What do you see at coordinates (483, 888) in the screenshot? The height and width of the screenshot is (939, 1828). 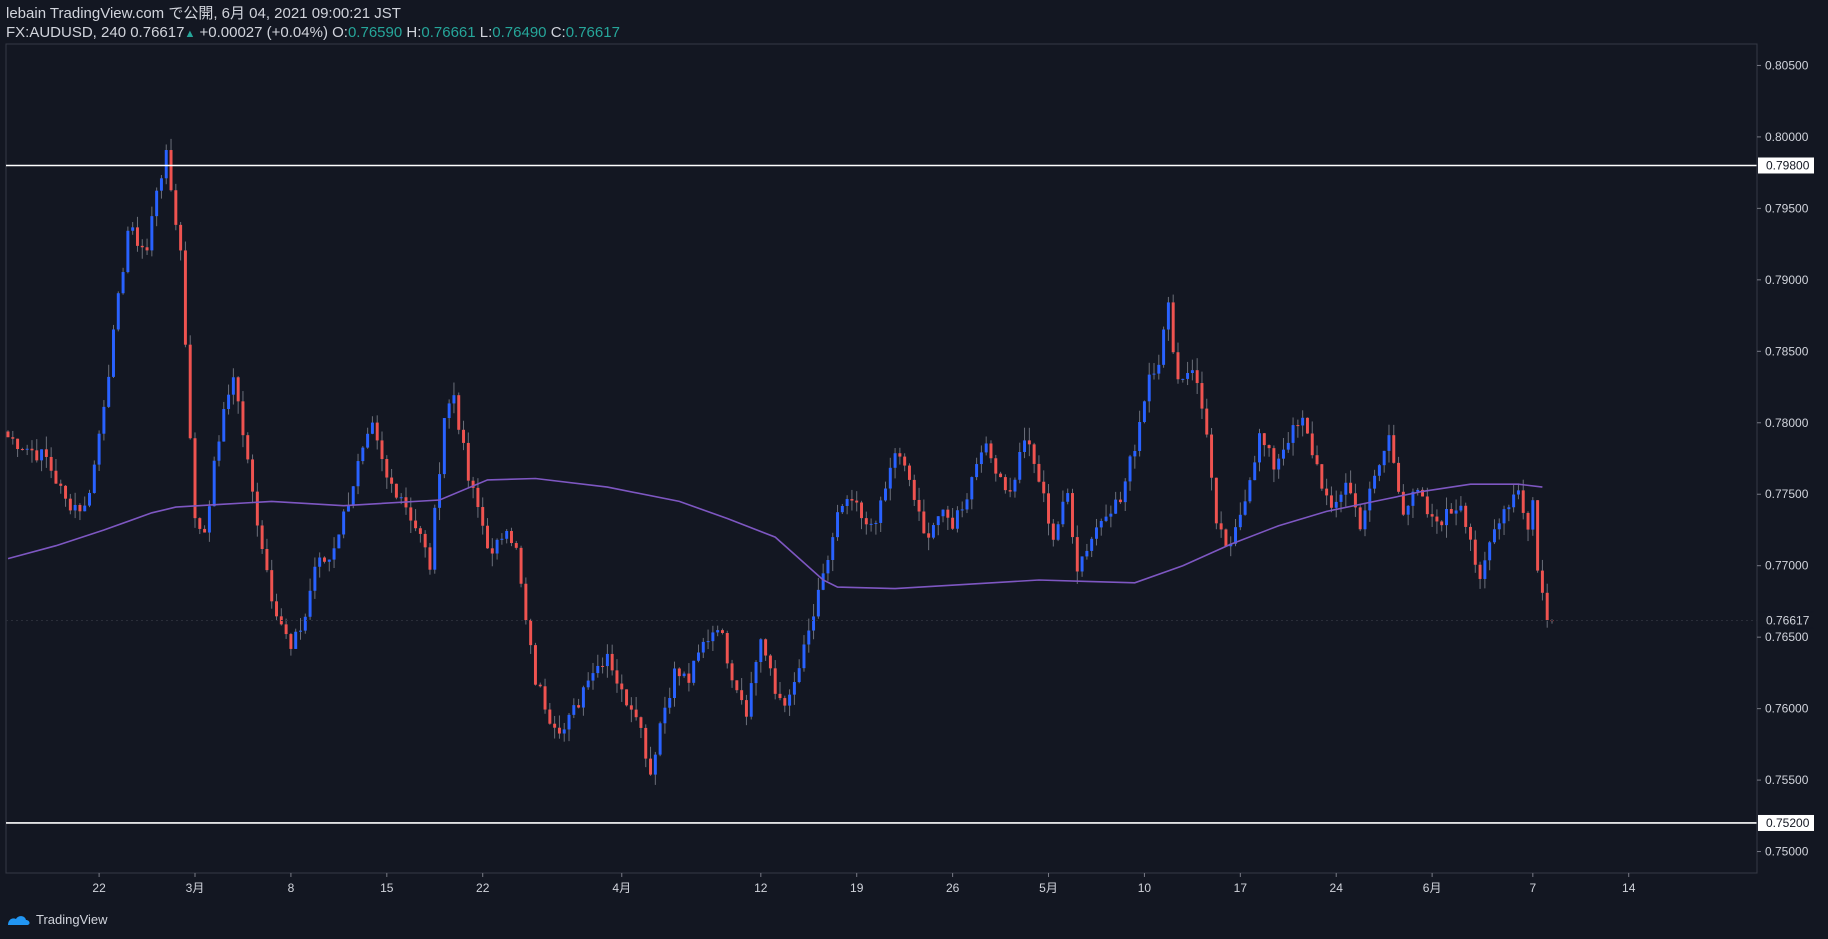 I see `time-tick-label: 22` at bounding box center [483, 888].